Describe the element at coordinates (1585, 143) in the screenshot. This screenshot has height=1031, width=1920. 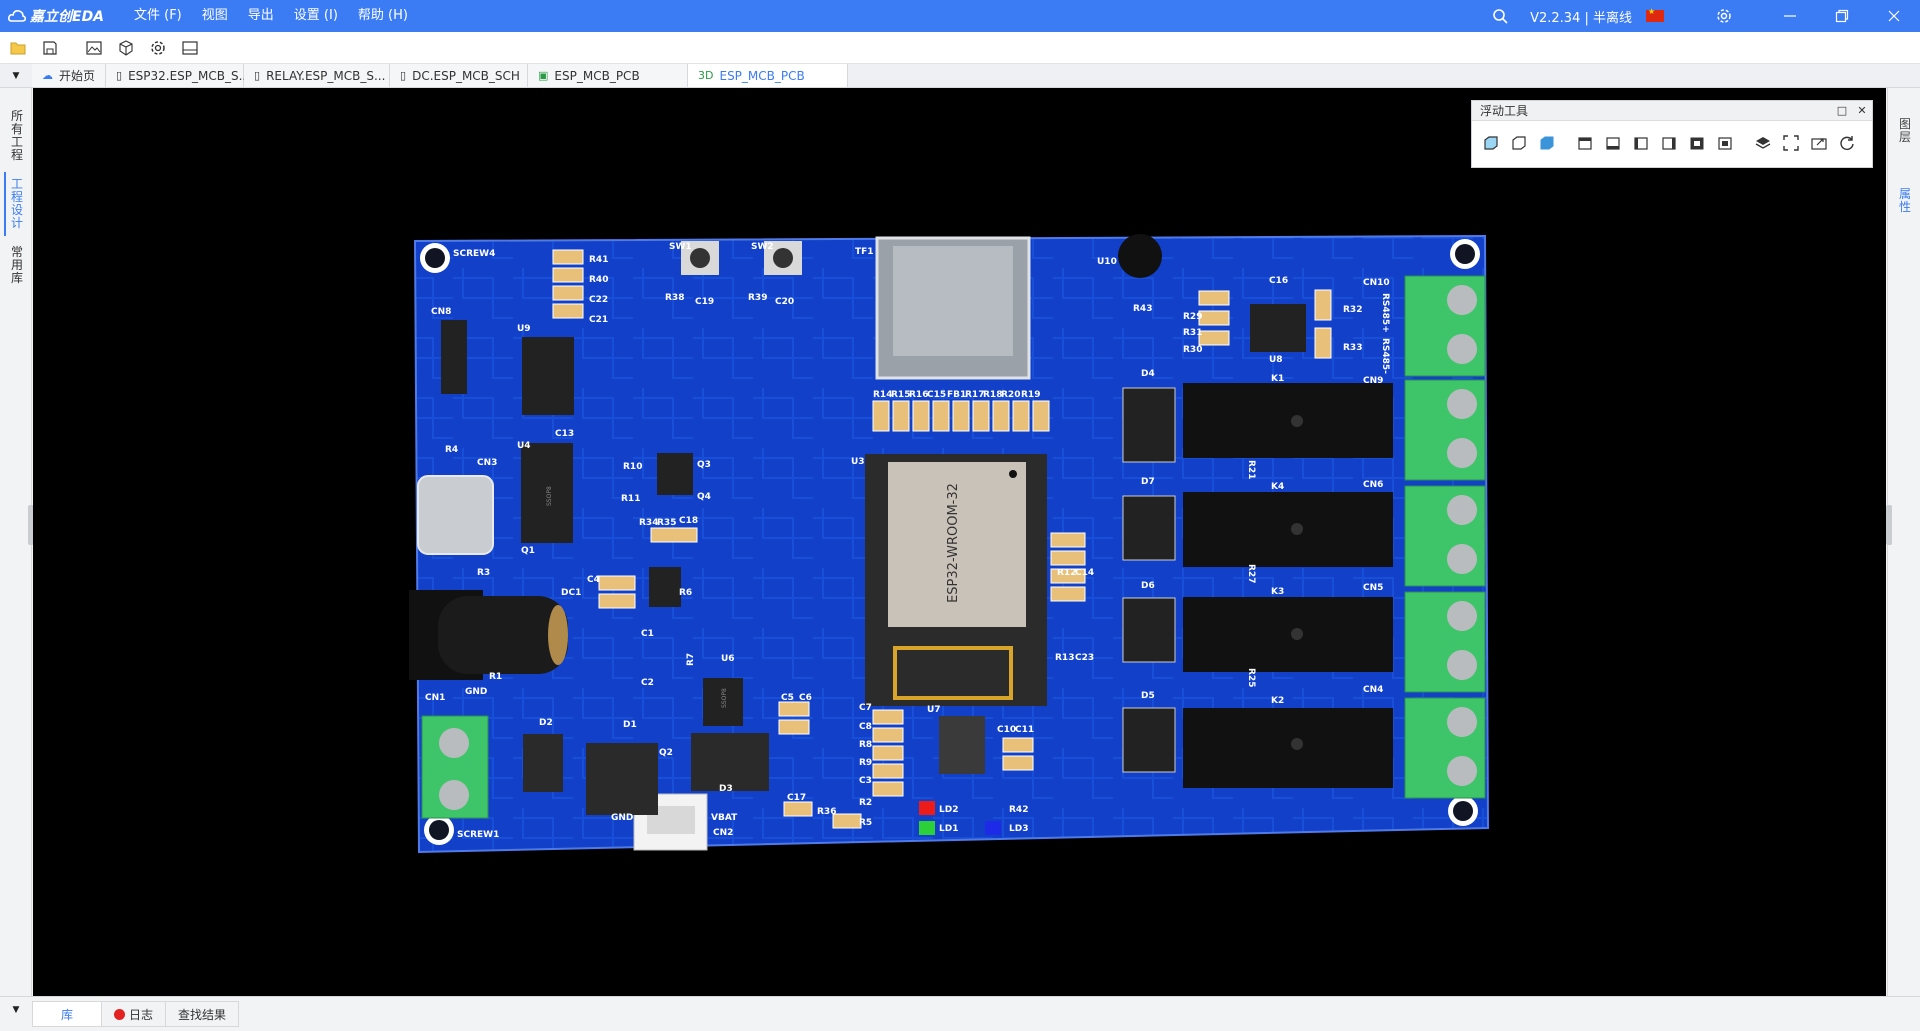
I see `view-top-icon` at that location.